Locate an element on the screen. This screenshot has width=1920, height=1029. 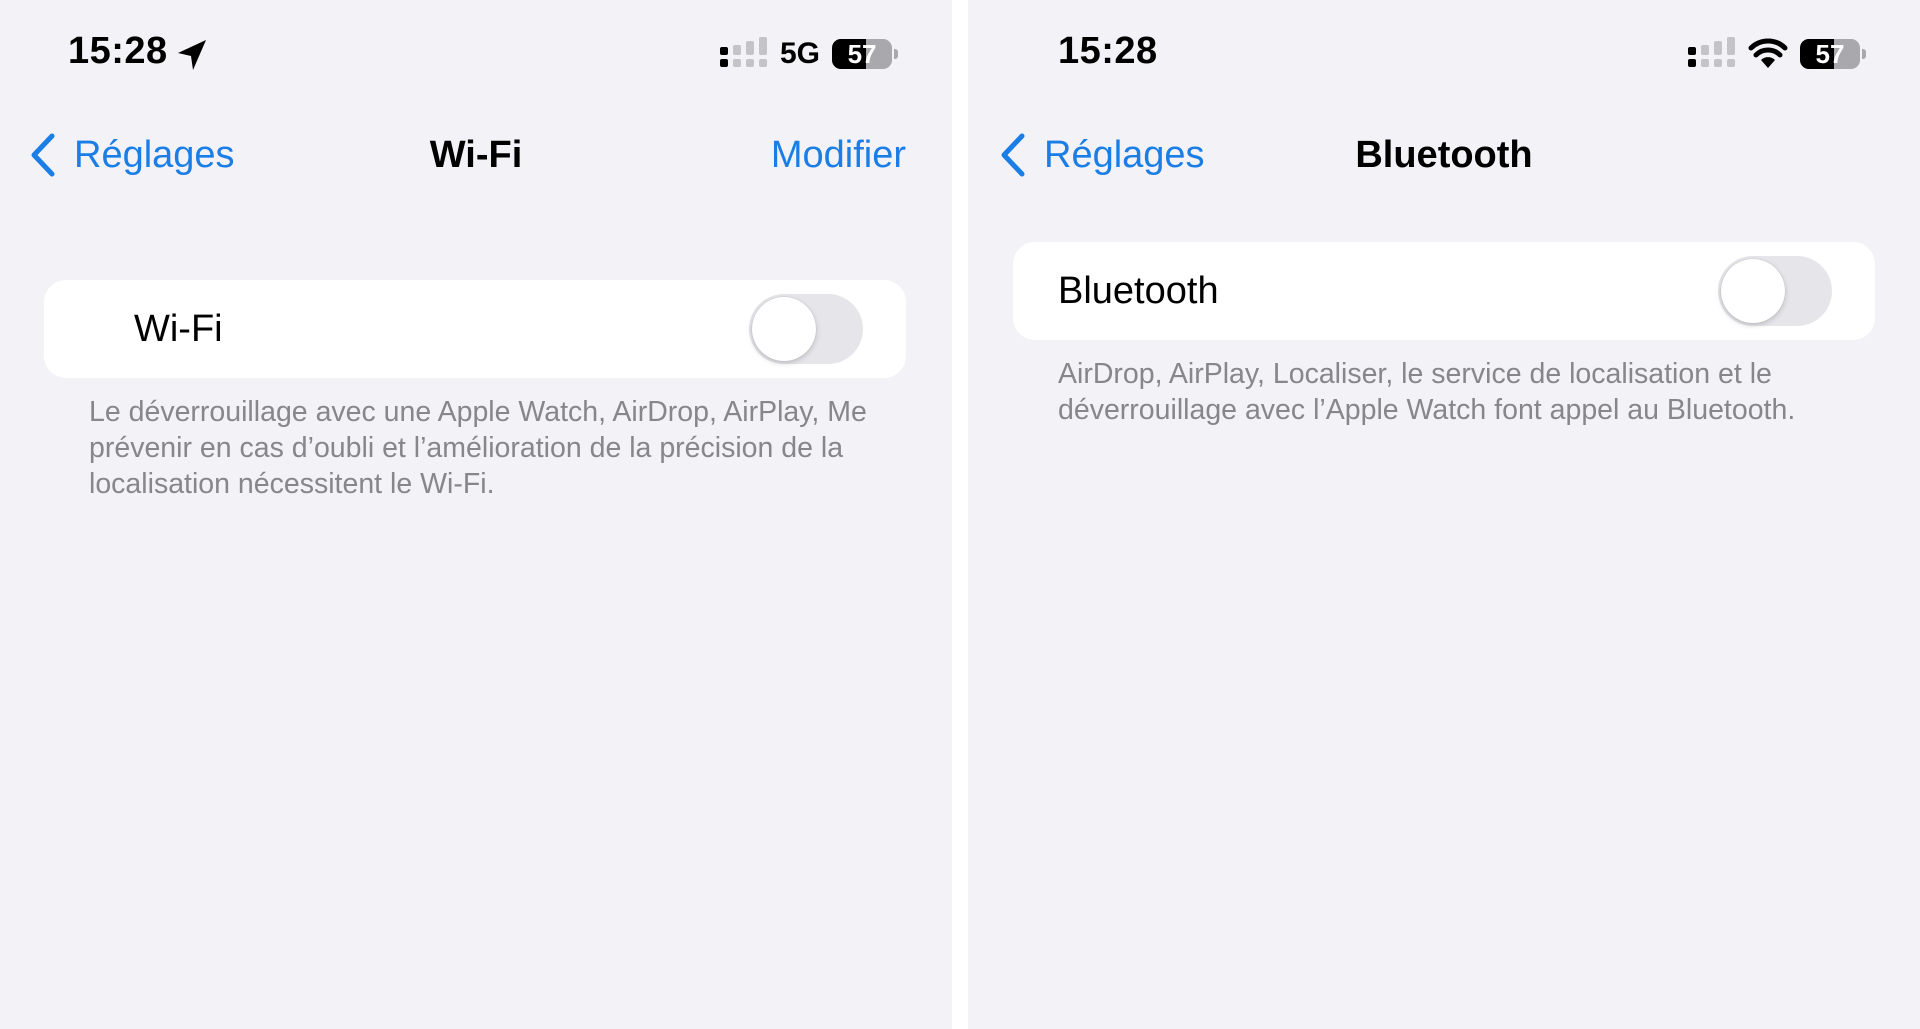
nav-bar: Réglages Bluetooth is located at coordinates (1444, 155).